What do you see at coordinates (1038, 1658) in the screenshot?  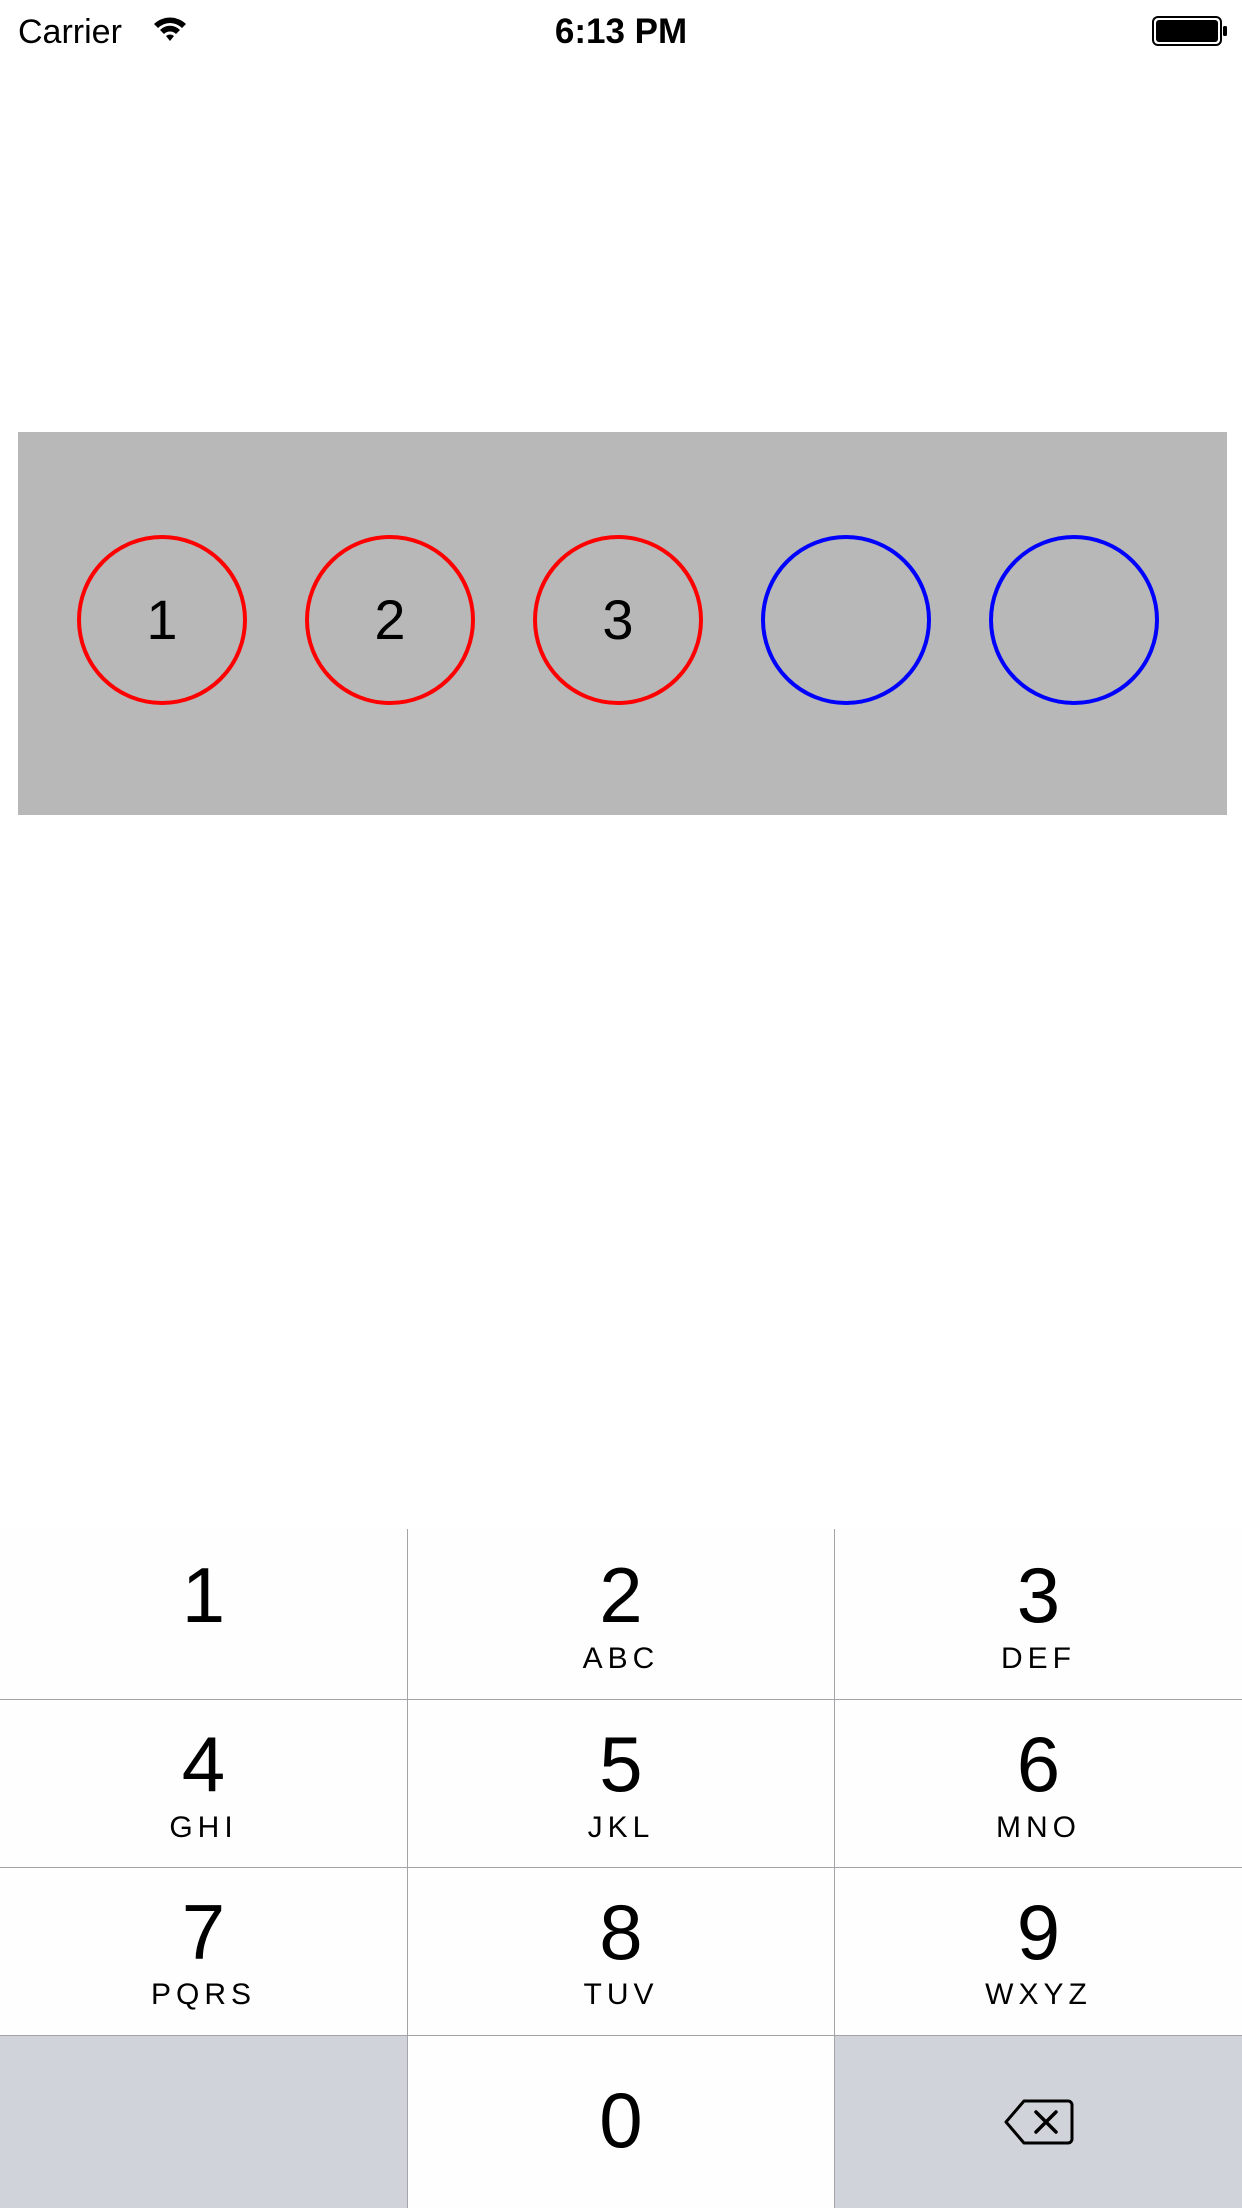 I see `key-3-letters: DEF` at bounding box center [1038, 1658].